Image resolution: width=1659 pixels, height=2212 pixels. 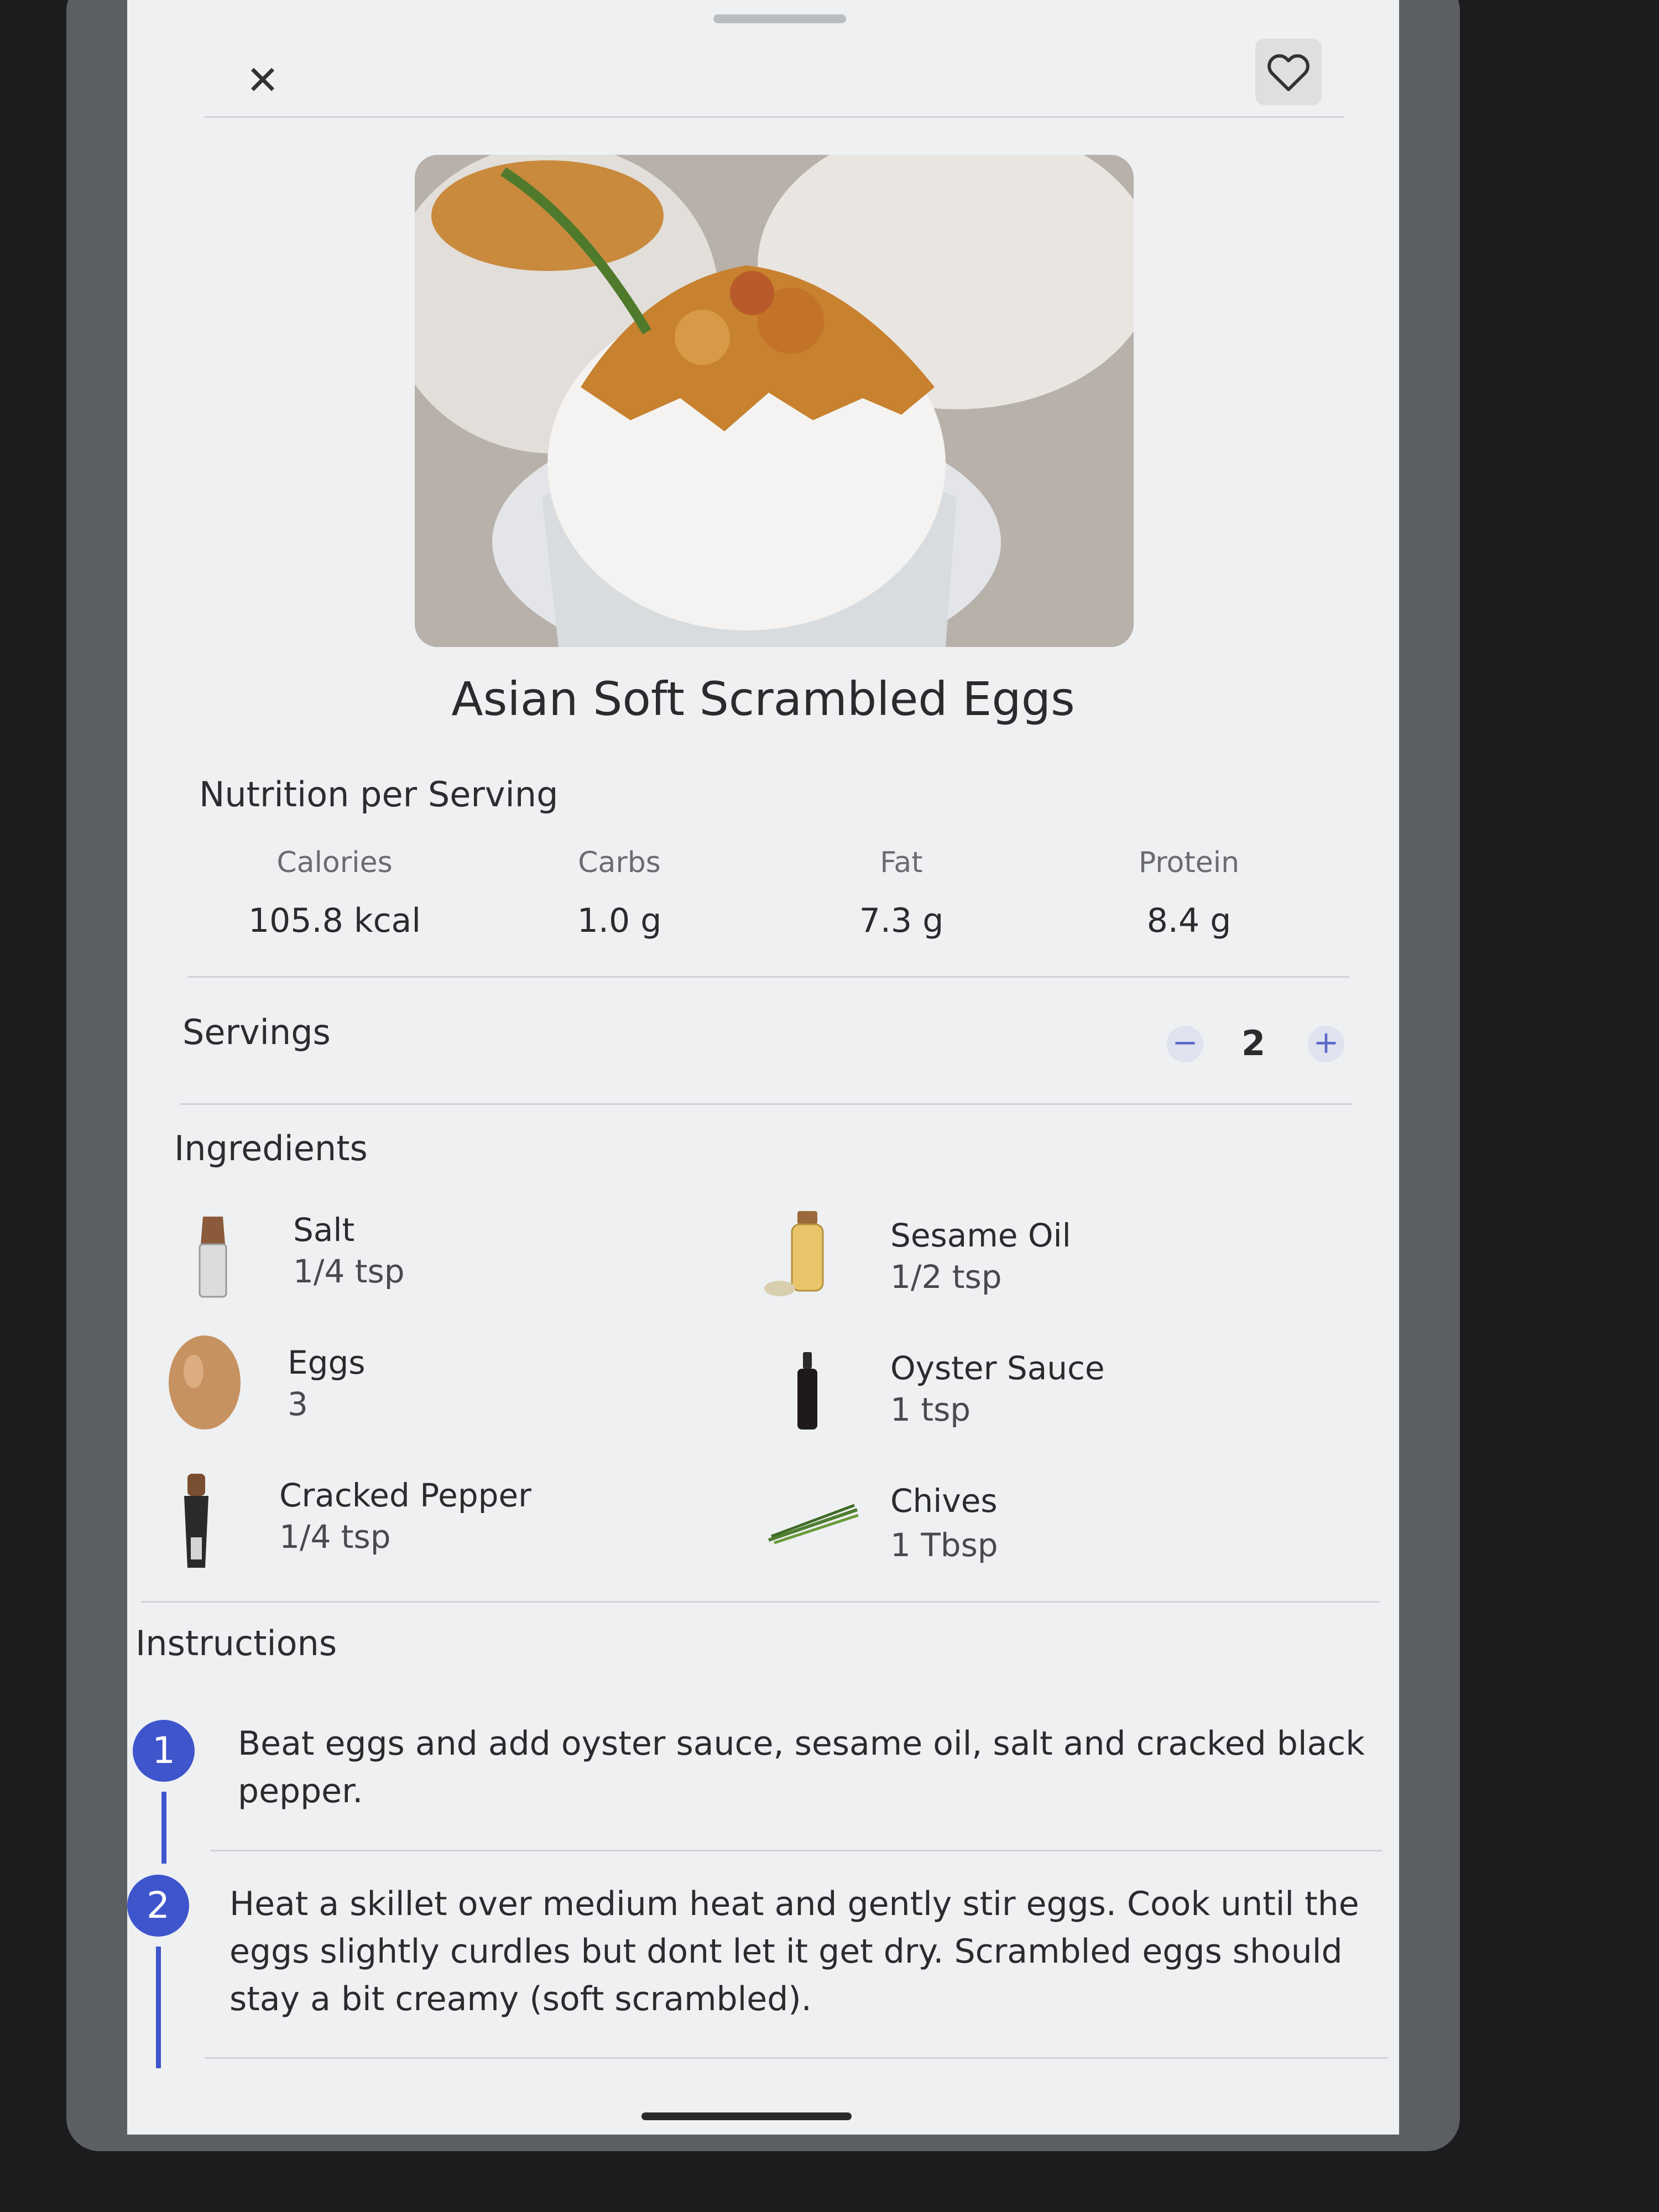 I want to click on nutrition-value: 8.4 g, so click(x=1189, y=921).